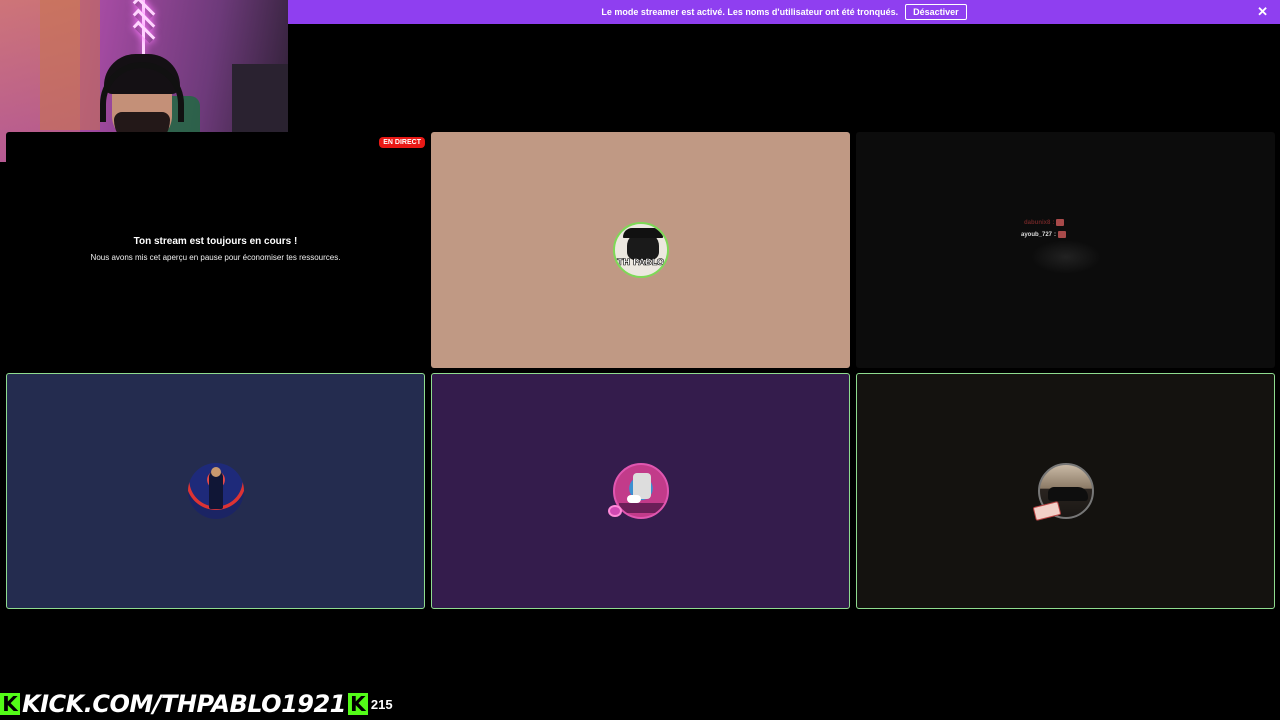  Describe the element at coordinates (215, 472) in the screenshot. I see `avatar-head` at that location.